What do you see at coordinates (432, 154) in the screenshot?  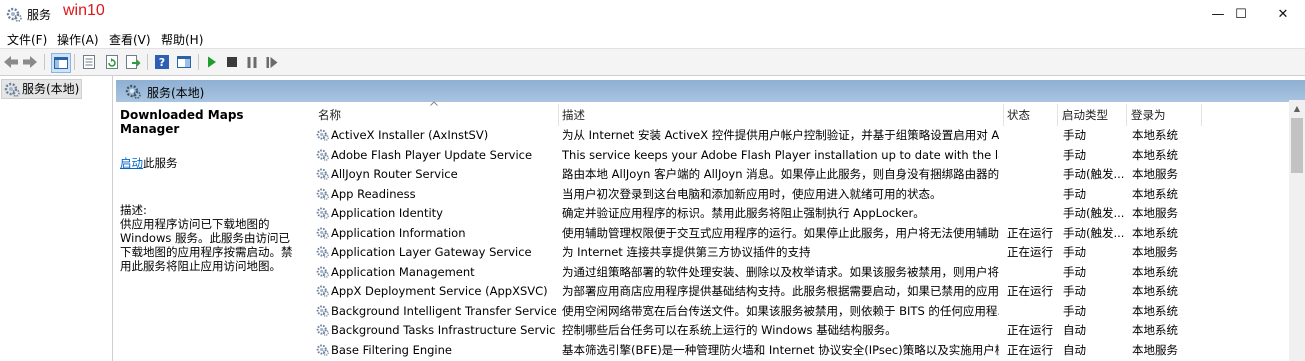 I see `service-name: Adobe Flash Player Update Service` at bounding box center [432, 154].